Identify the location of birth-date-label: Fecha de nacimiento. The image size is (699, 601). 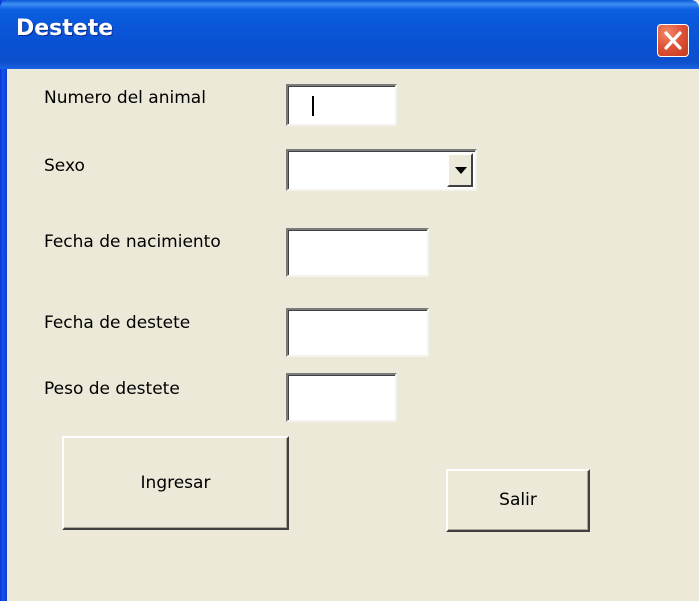
(132, 242).